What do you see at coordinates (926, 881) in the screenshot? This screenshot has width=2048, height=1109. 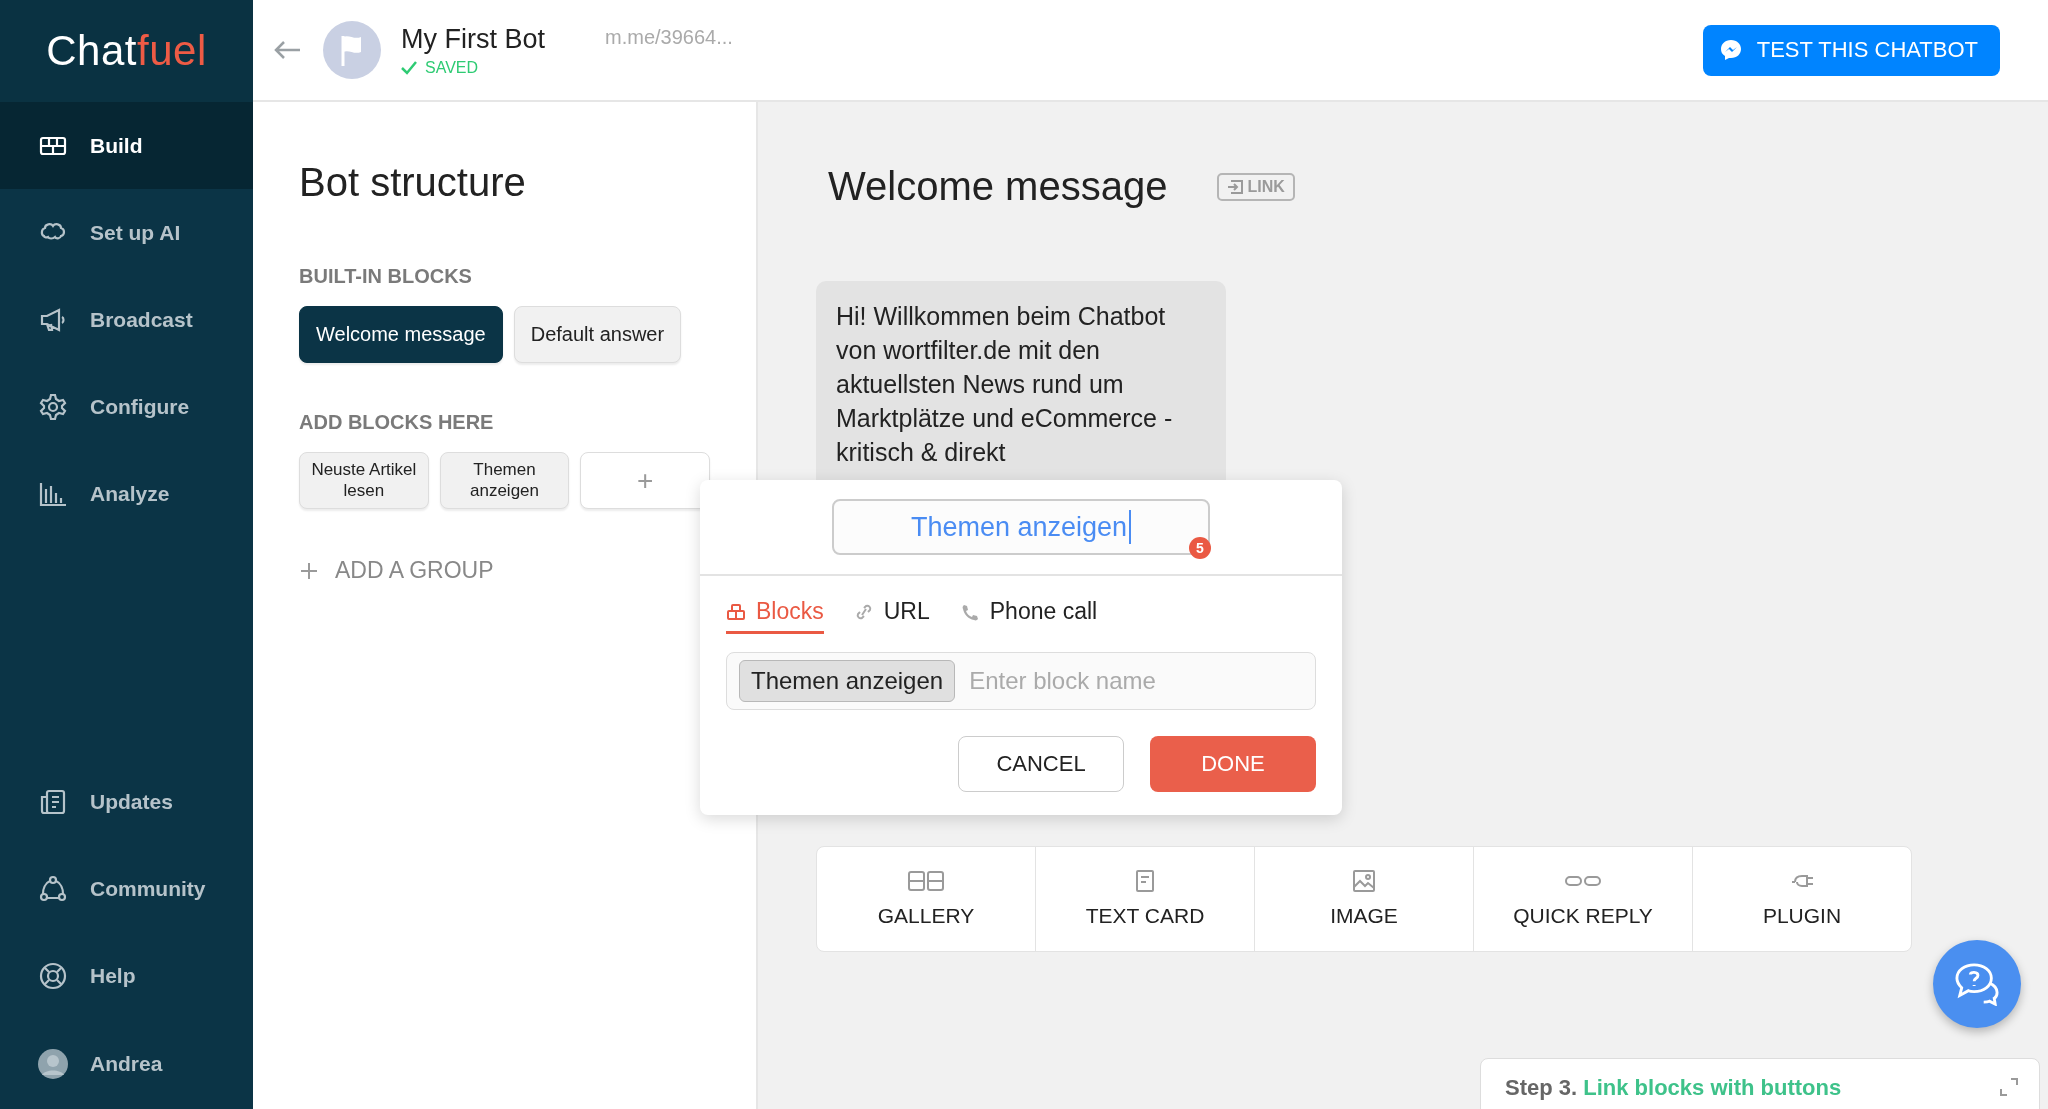 I see `gallery-icon` at bounding box center [926, 881].